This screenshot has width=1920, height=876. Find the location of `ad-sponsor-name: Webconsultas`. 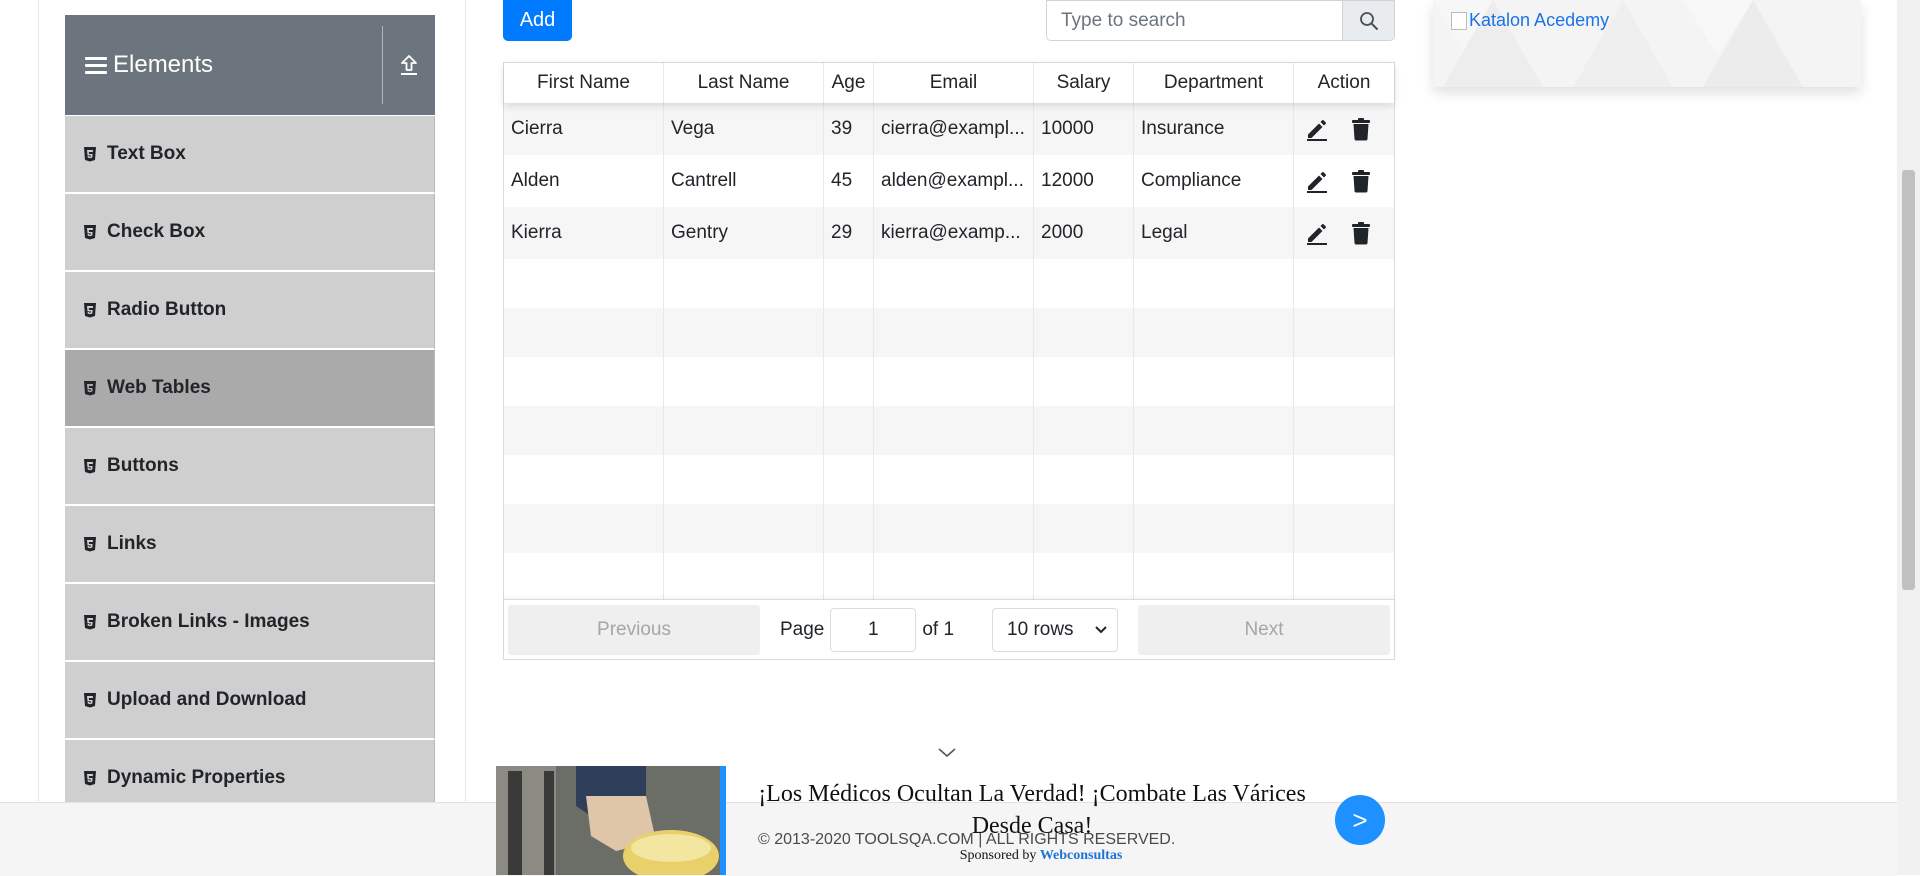

ad-sponsor-name: Webconsultas is located at coordinates (1081, 855).